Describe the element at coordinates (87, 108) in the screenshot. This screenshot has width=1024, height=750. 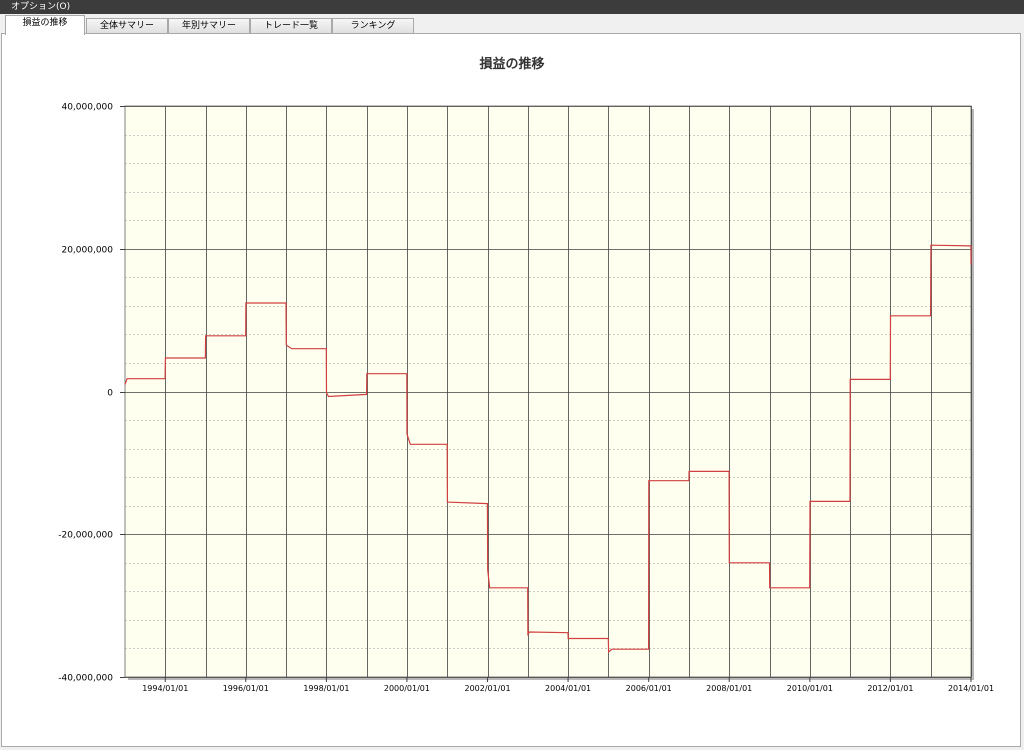
I see `y-tick-label: 40,000,000` at that location.